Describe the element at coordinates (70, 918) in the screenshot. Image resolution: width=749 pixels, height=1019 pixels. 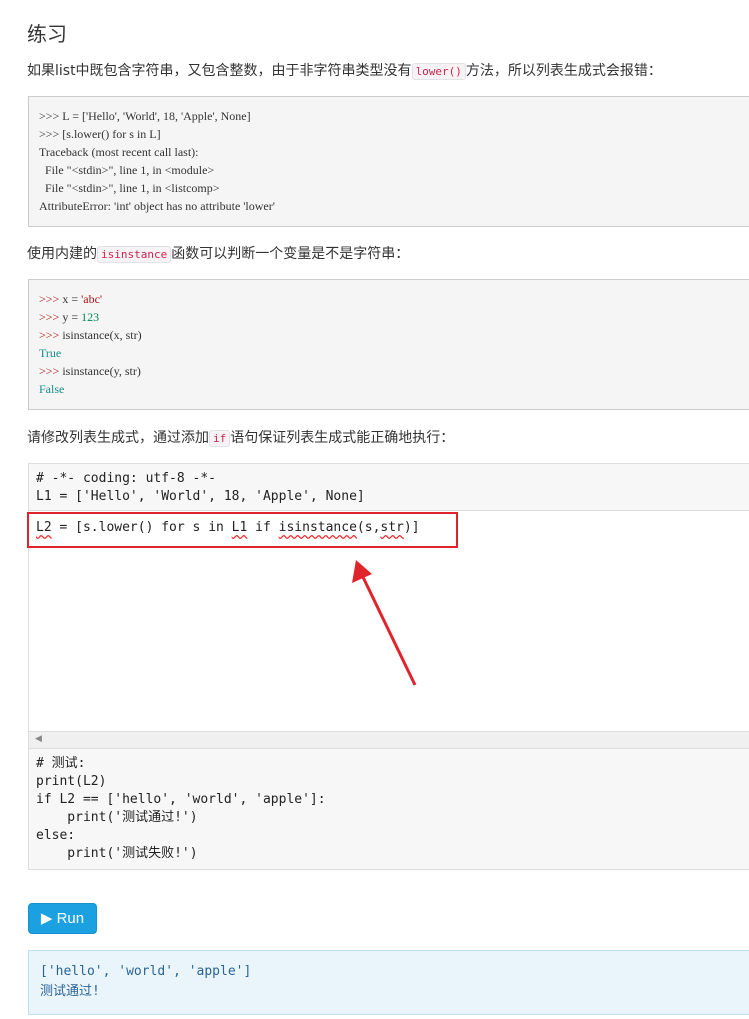
I see `run-button-label: Run` at that location.